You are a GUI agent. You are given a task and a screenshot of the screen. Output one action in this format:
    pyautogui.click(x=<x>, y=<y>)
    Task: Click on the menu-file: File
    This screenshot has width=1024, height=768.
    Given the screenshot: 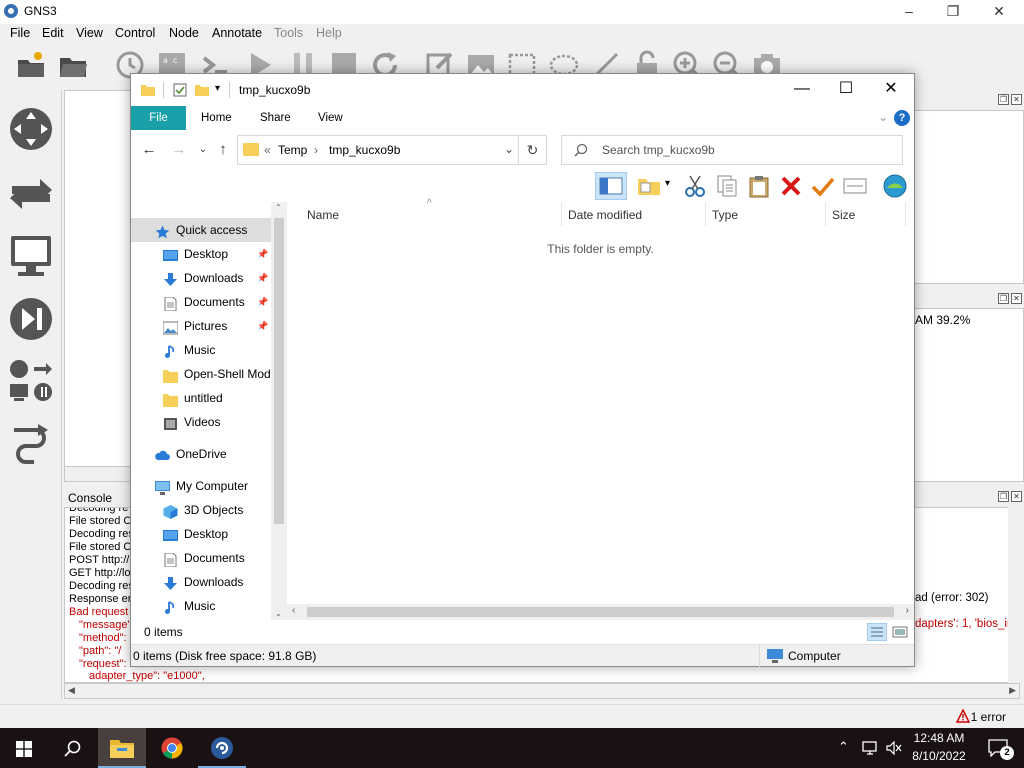 What is the action you would take?
    pyautogui.click(x=20, y=33)
    